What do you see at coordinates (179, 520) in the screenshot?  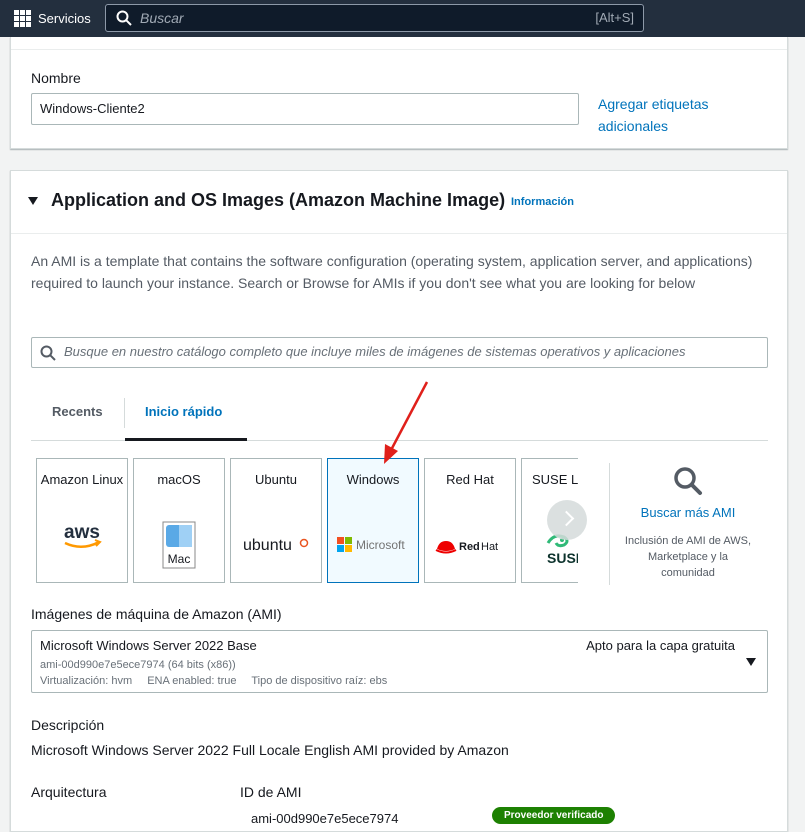 I see `os-card-macos: macOS Mac` at bounding box center [179, 520].